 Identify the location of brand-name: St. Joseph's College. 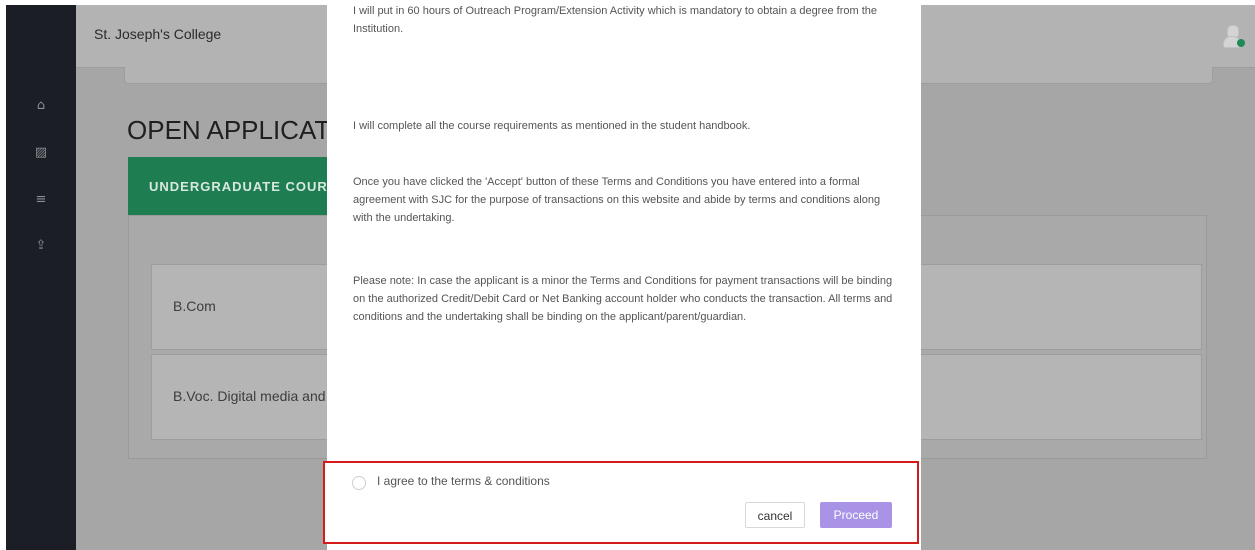
(158, 34).